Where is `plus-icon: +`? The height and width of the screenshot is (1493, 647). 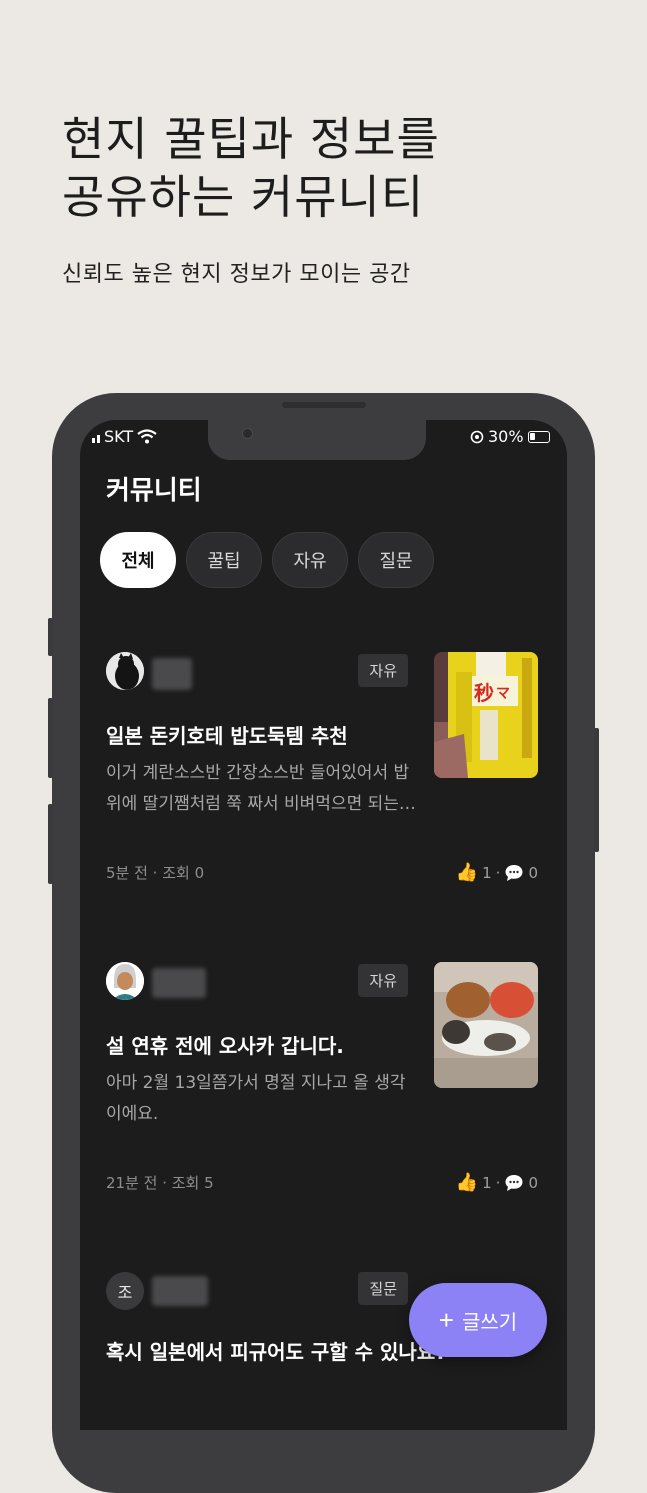 plus-icon: + is located at coordinates (446, 1320).